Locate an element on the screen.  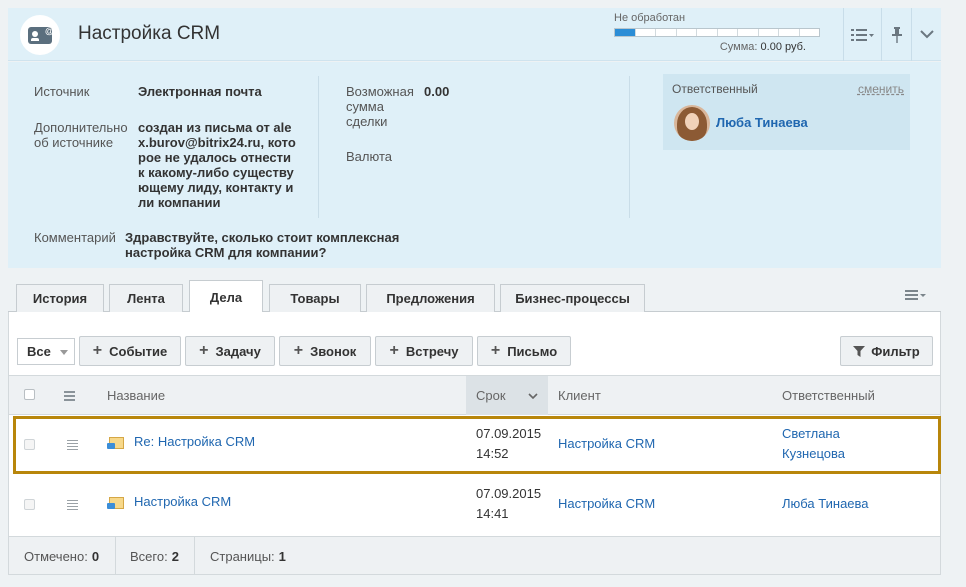
selected-count: Отмечено: 0 is located at coordinates (62, 556).